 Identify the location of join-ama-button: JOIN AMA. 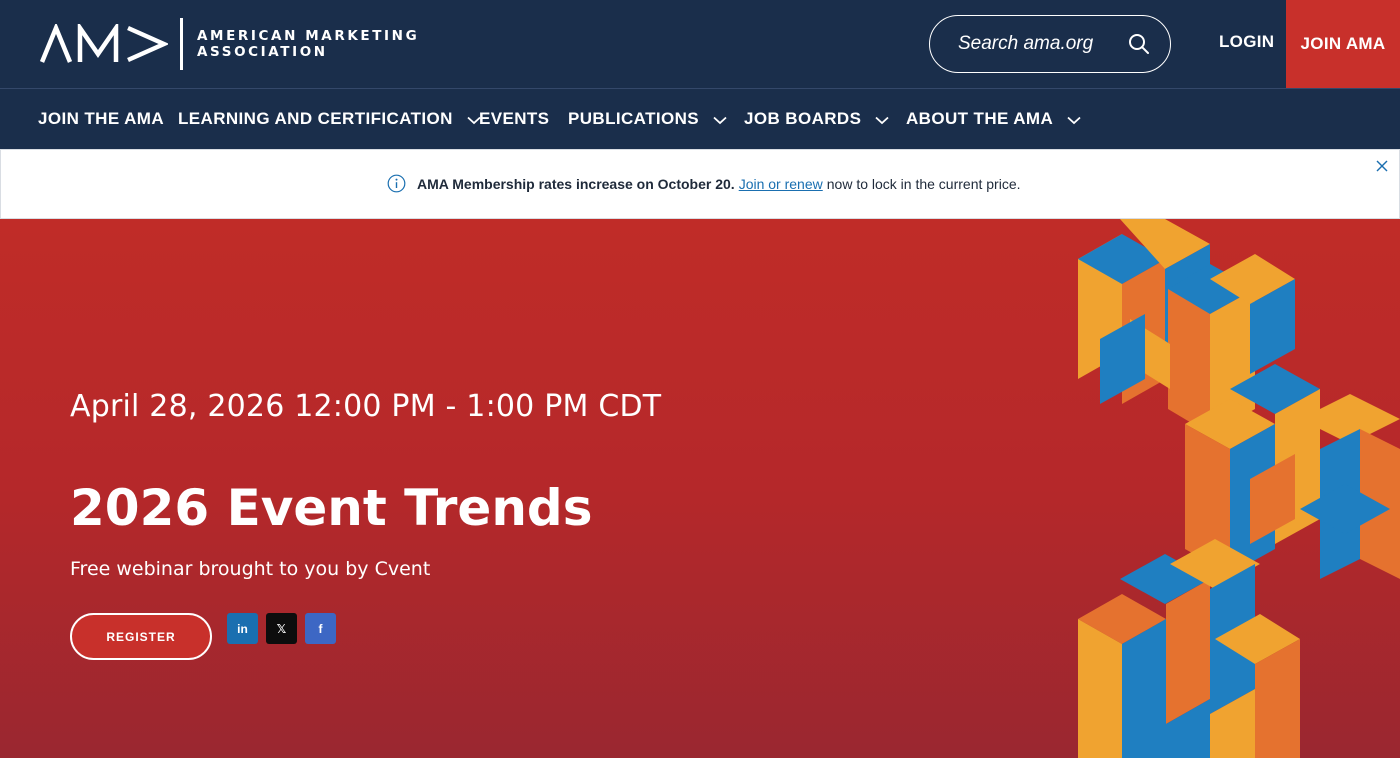
(1343, 44).